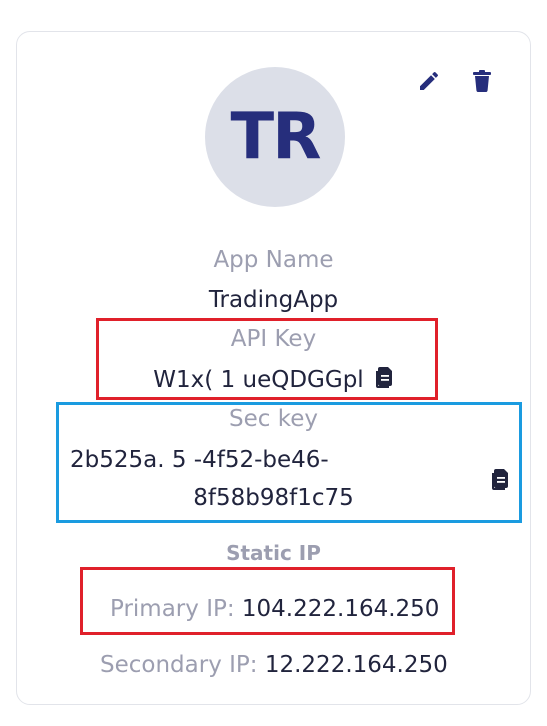  What do you see at coordinates (172, 609) in the screenshot?
I see `primary-ip-label: Primary IP:` at bounding box center [172, 609].